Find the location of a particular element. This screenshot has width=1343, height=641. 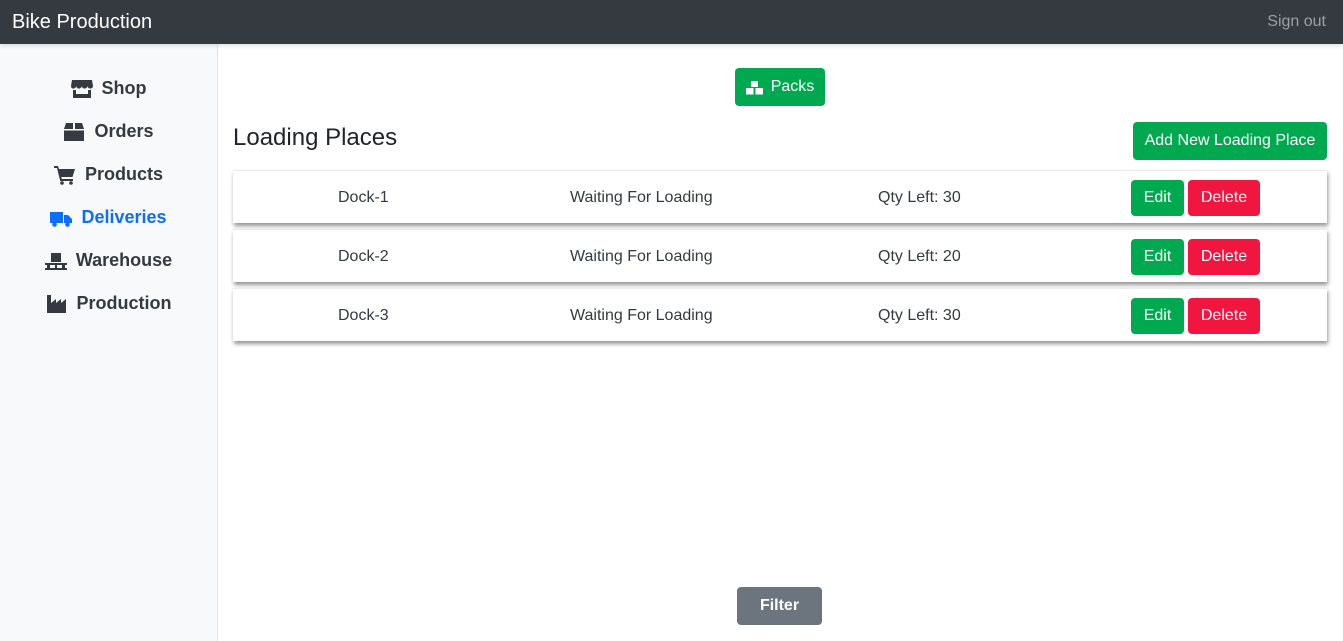

sidebar-item-shop: Shop is located at coordinates (108, 88).